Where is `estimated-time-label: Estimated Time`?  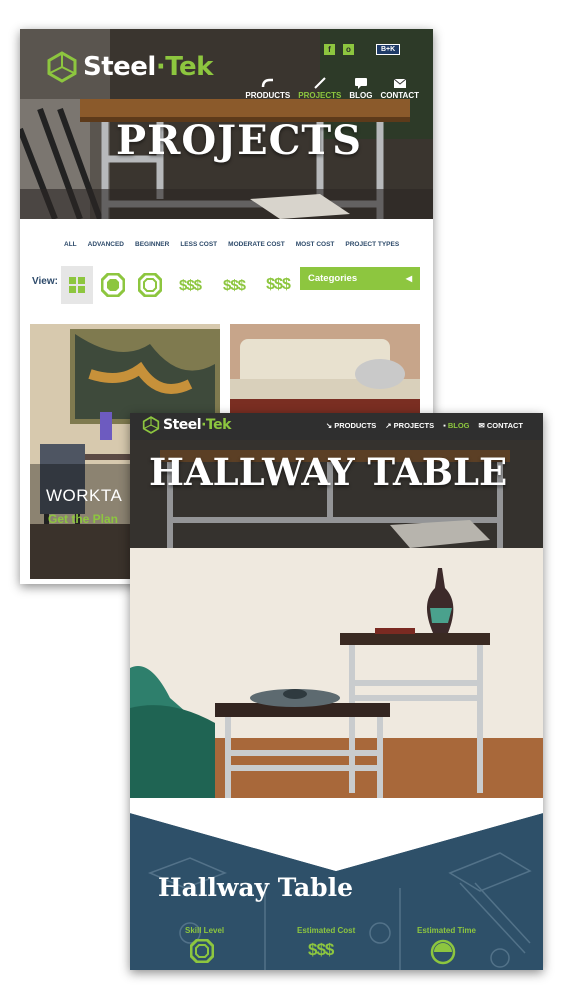
estimated-time-label: Estimated Time is located at coordinates (446, 930).